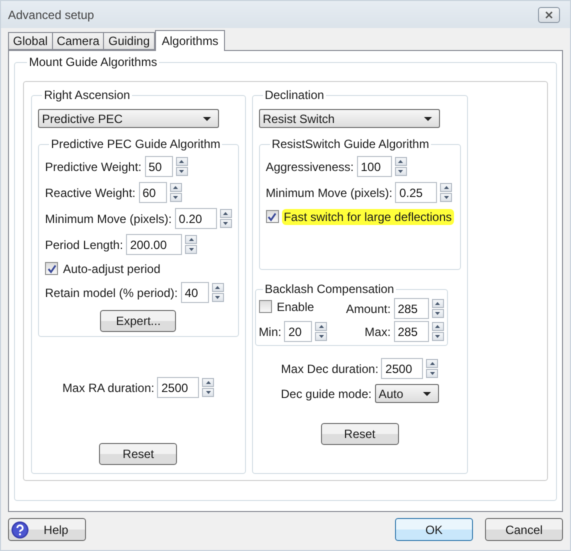 The image size is (571, 551). I want to click on group-title: Backlash Compensation, so click(330, 289).